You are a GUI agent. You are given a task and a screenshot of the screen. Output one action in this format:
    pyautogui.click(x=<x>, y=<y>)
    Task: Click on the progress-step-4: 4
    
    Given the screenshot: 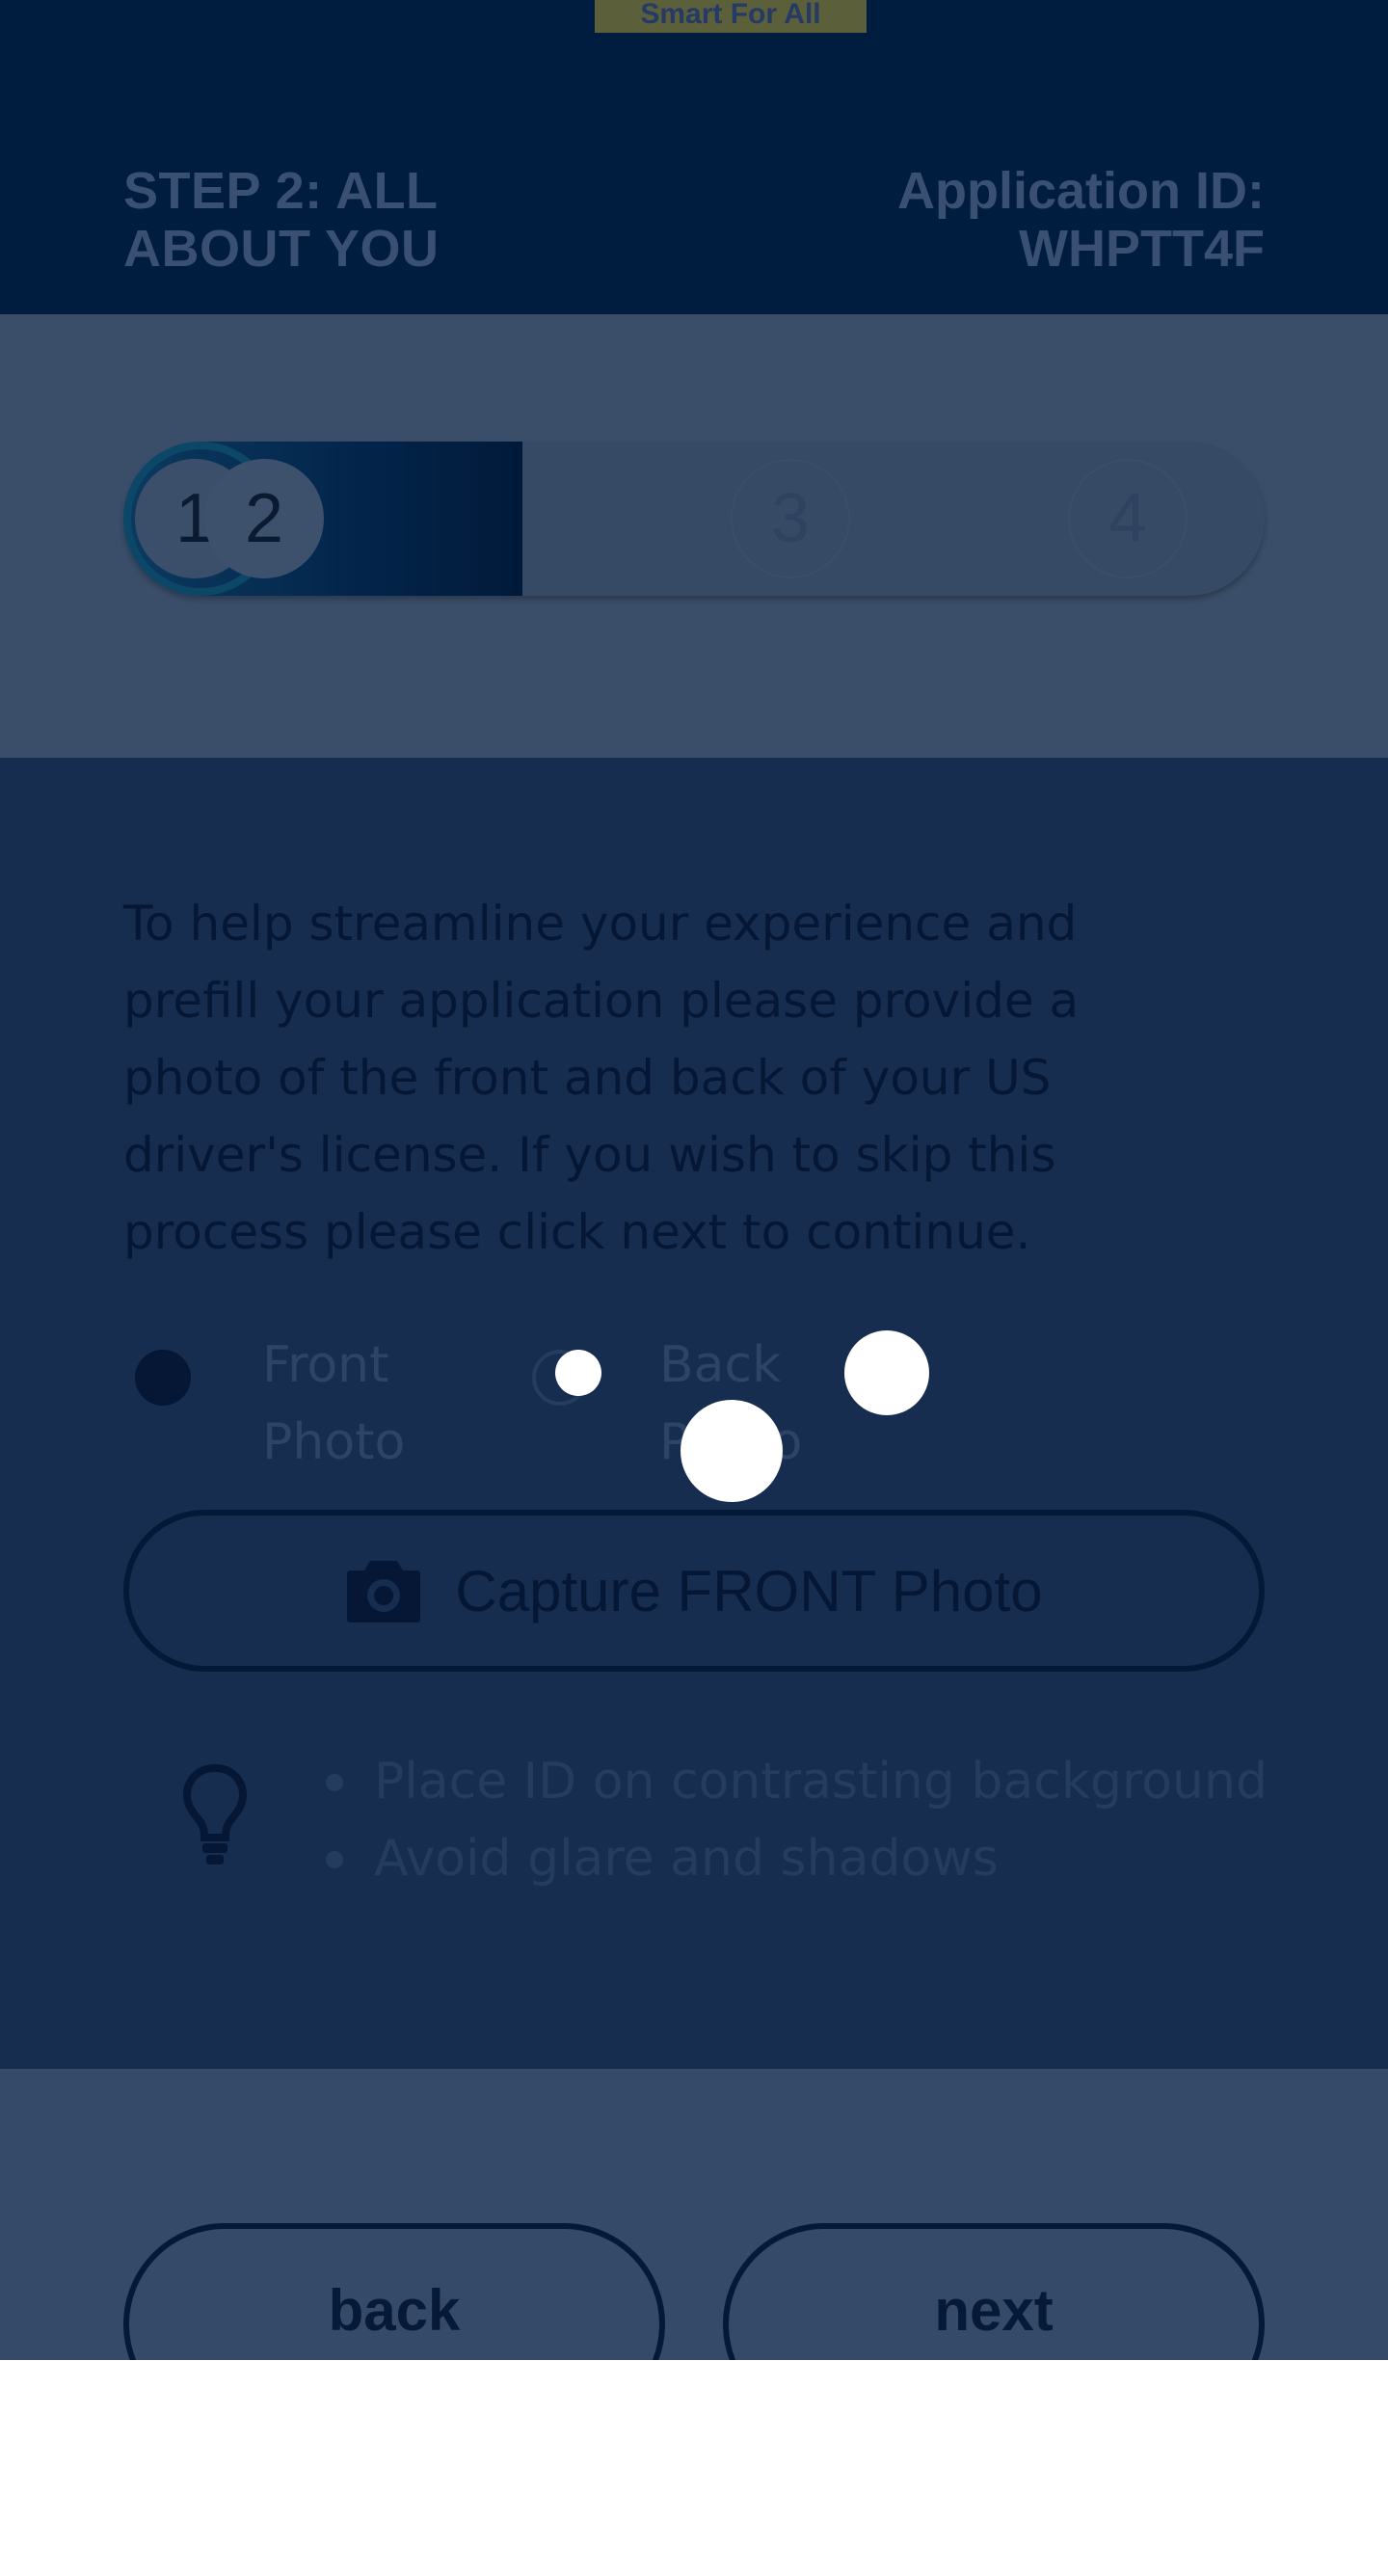 What is the action you would take?
    pyautogui.click(x=1128, y=518)
    